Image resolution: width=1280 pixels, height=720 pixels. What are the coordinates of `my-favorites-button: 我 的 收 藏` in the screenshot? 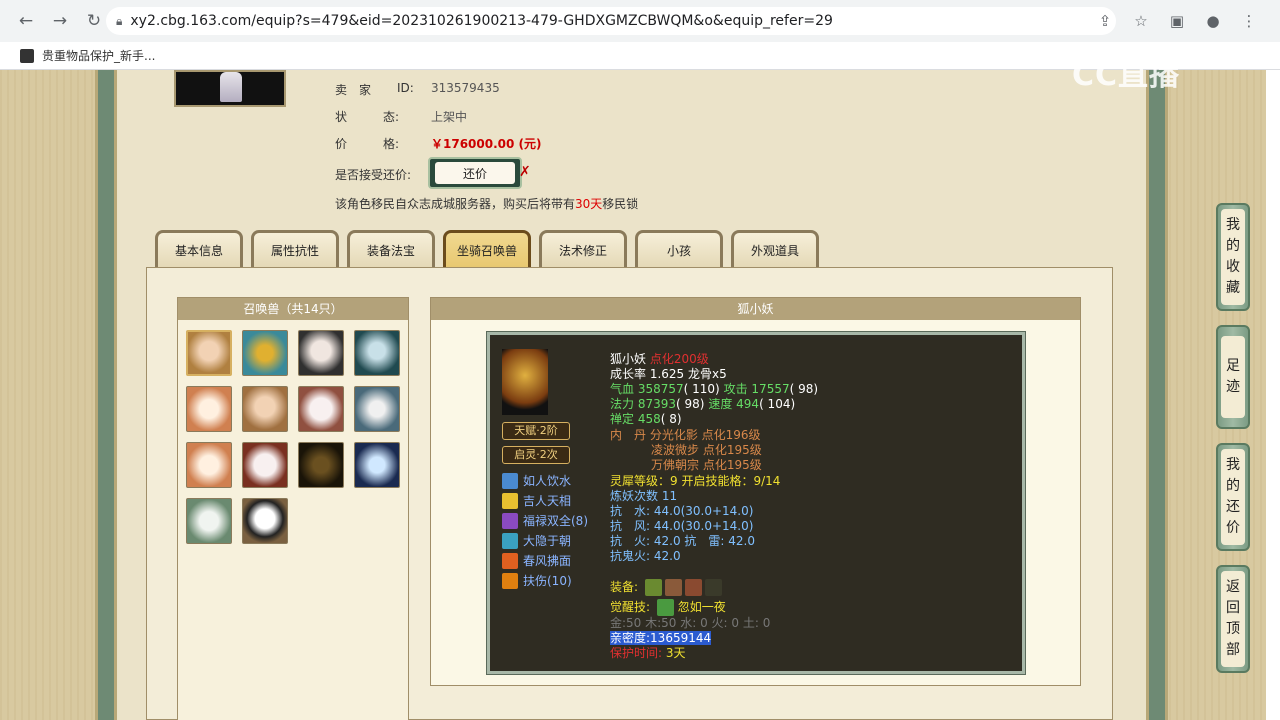 It's located at (1233, 257).